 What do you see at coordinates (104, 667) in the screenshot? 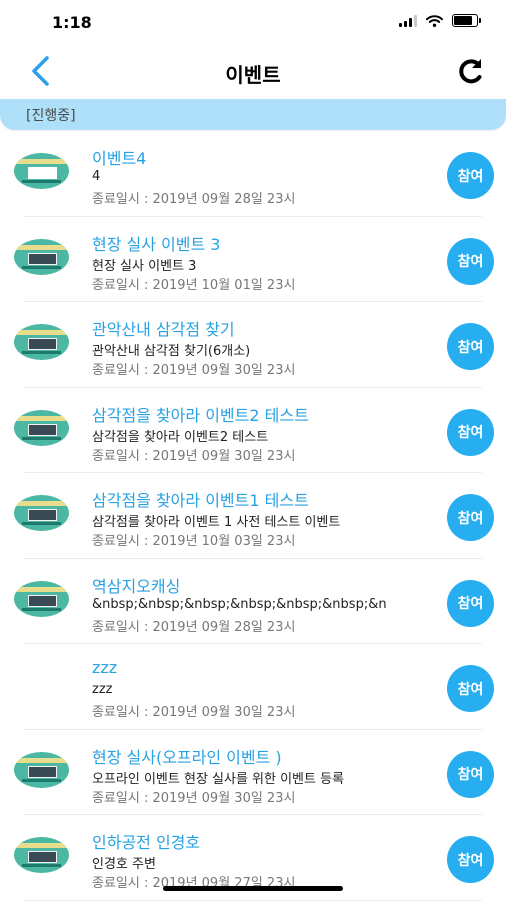
I see `event-title: zzz` at bounding box center [104, 667].